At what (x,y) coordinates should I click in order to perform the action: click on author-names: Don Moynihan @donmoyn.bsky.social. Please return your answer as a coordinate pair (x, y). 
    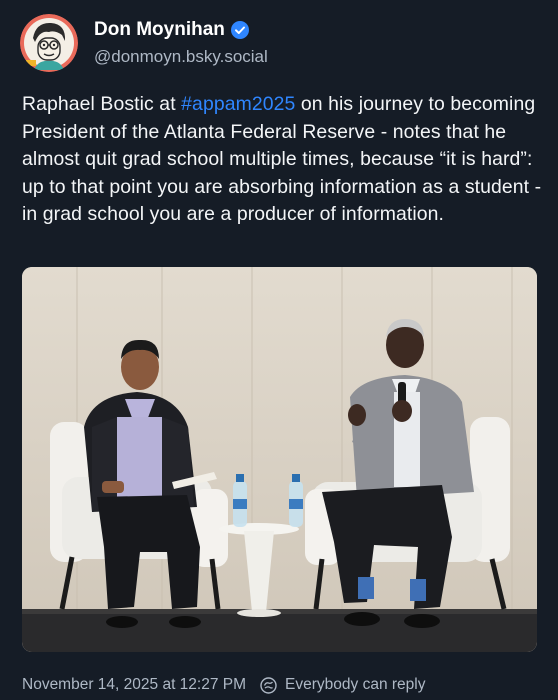
    Looking at the image, I should click on (181, 43).